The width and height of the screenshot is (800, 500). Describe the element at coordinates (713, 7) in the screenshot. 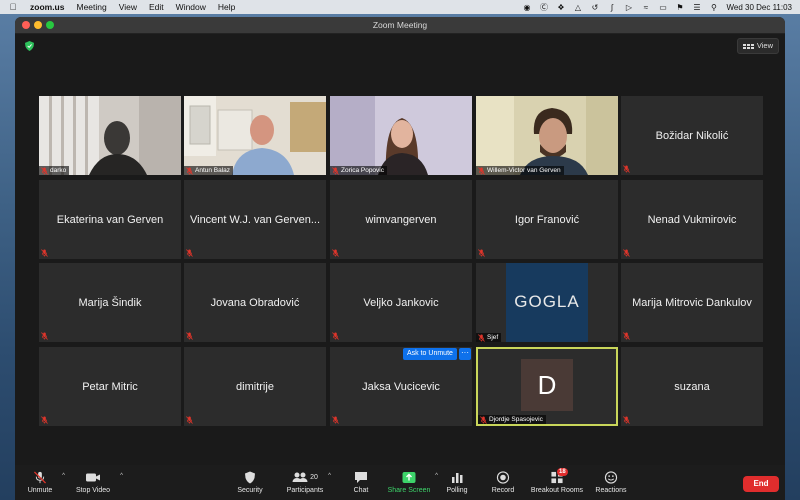

I see `spotlight-icon: ⚲` at that location.